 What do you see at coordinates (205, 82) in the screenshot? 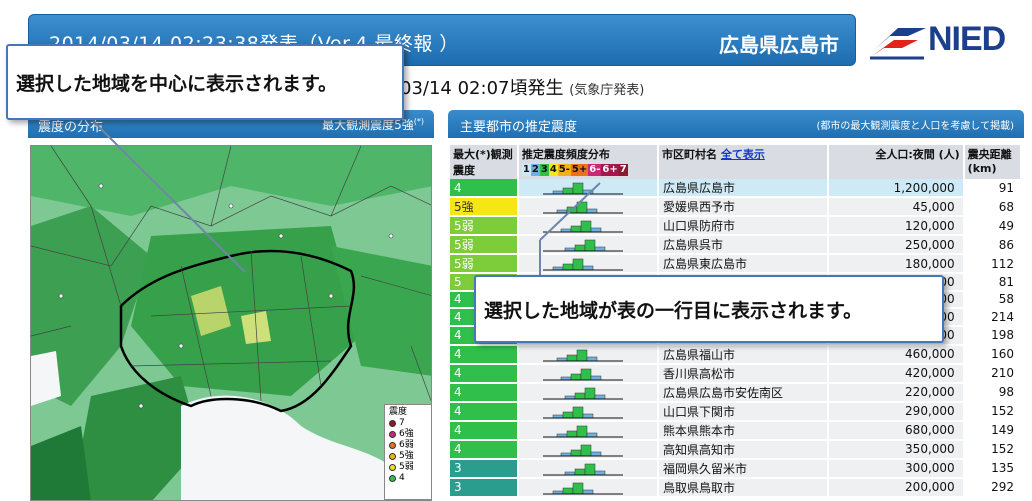
I see `callout-map-center: 選択した地域を中心に表示されます。` at bounding box center [205, 82].